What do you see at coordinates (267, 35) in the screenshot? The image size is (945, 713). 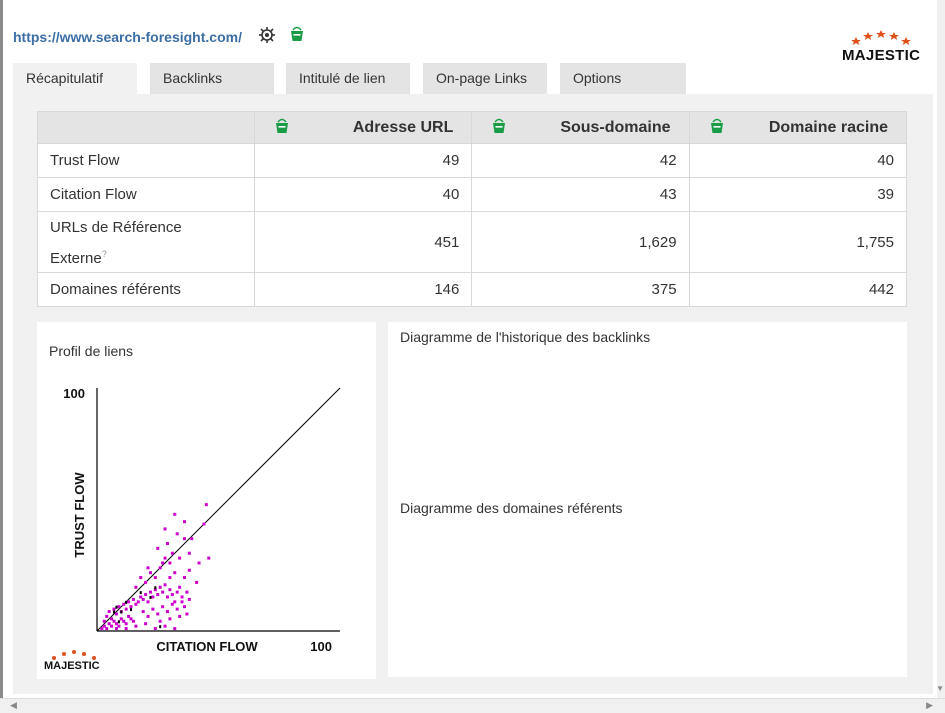 I see `gear-icon` at bounding box center [267, 35].